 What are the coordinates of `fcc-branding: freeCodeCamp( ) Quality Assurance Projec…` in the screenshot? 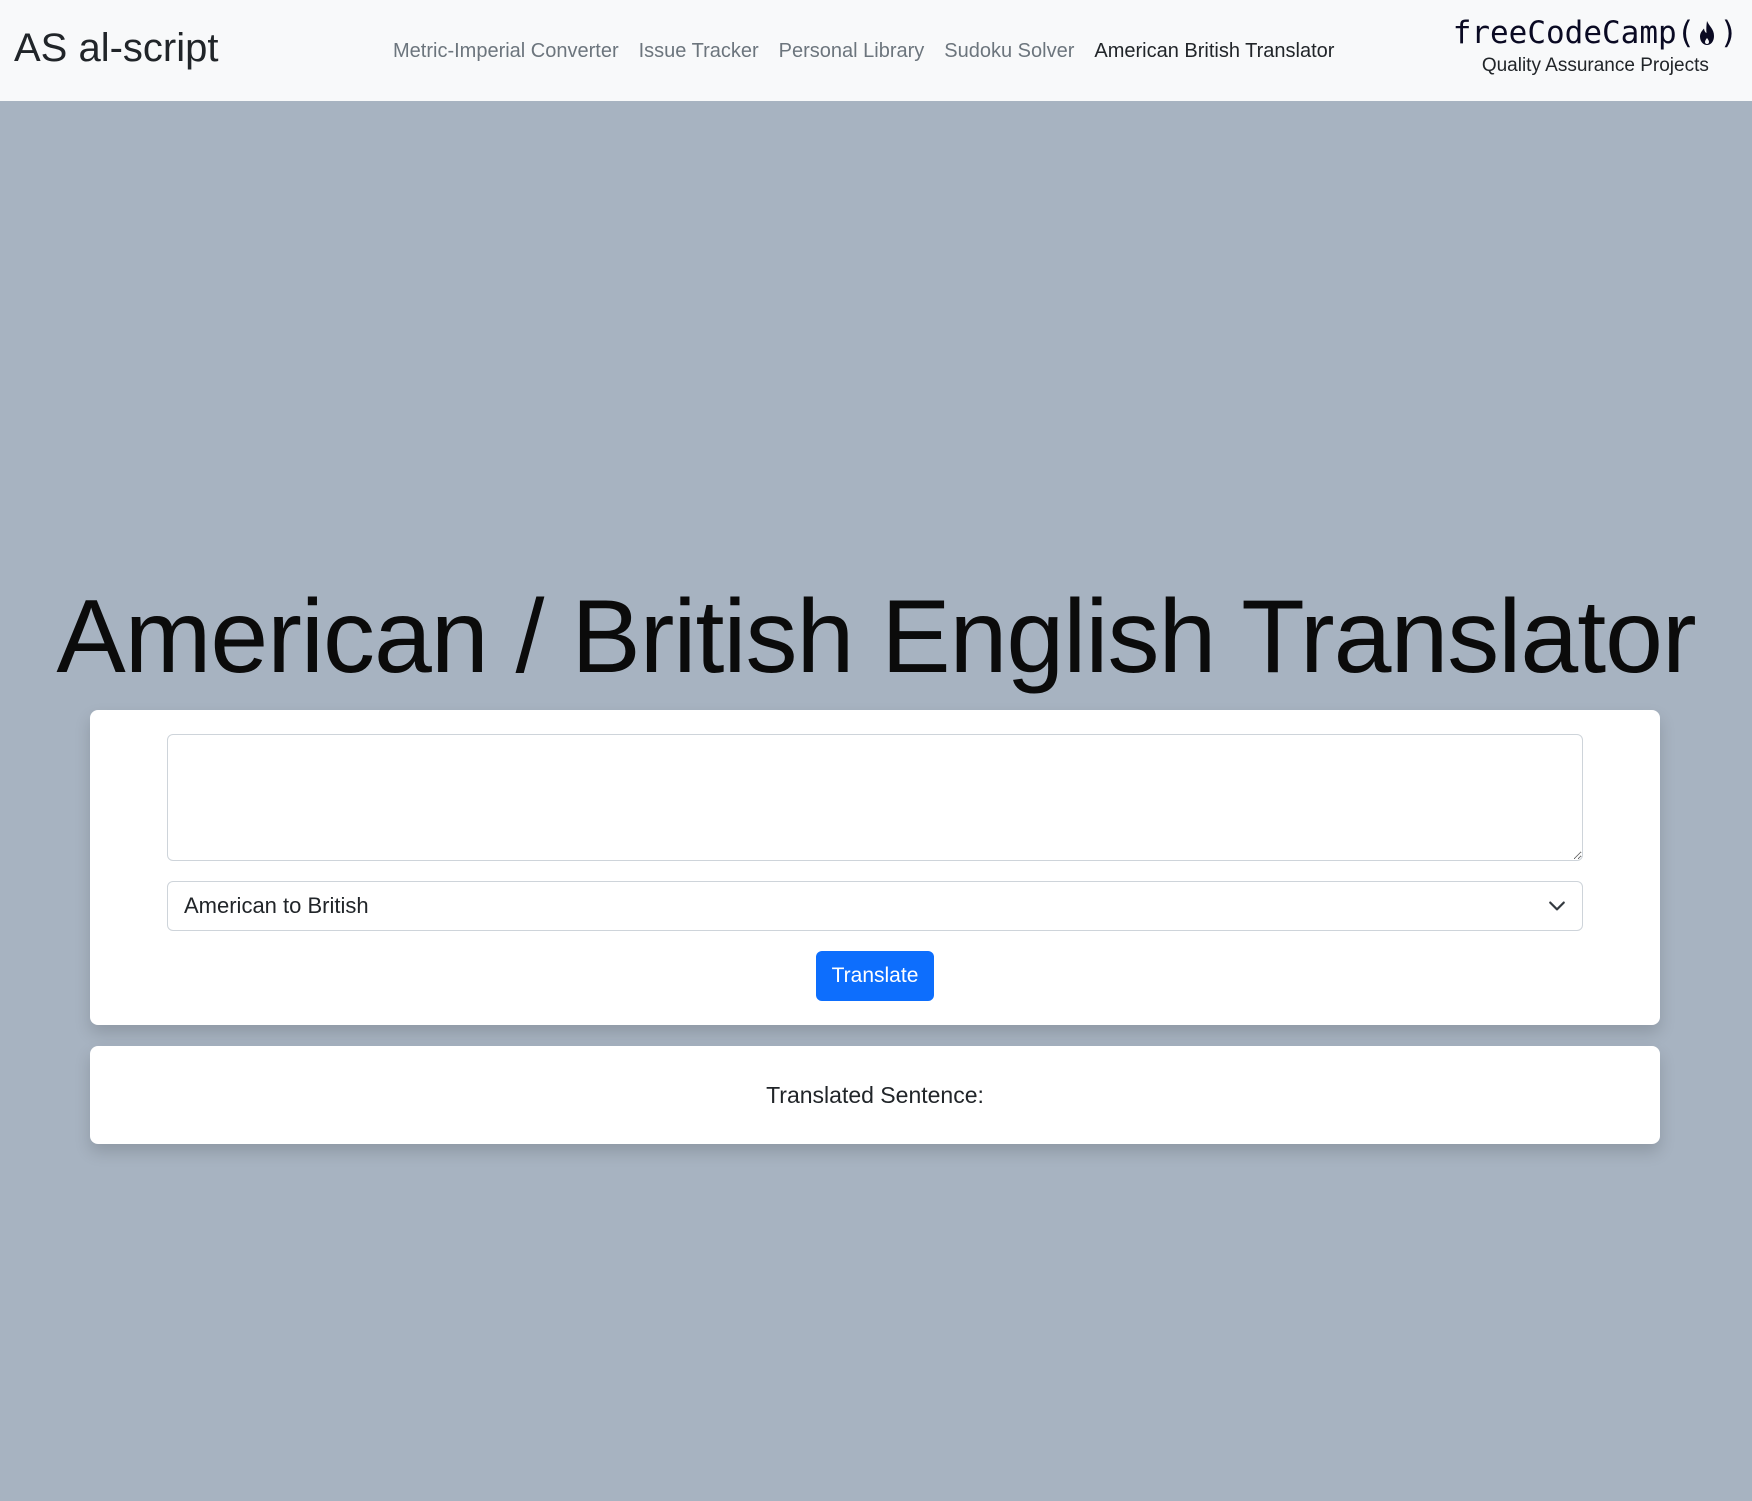 It's located at (1595, 46).